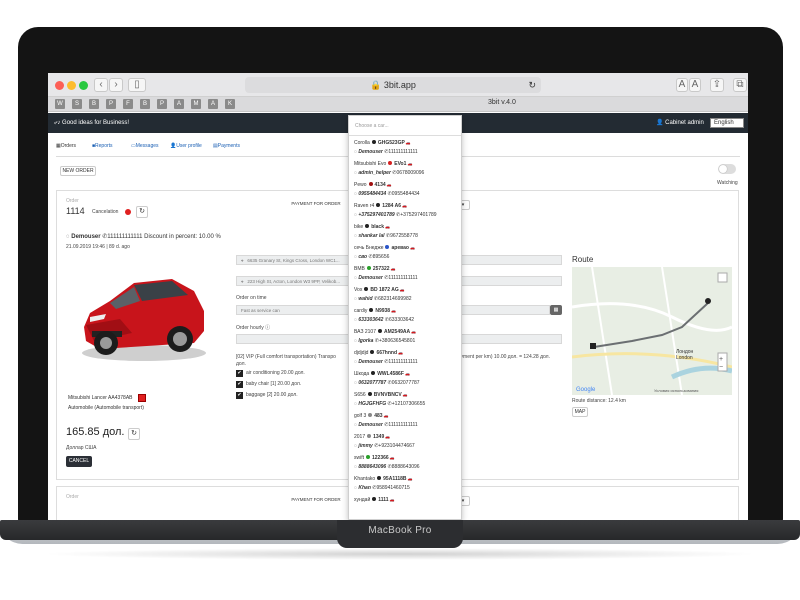  What do you see at coordinates (105, 212) in the screenshot?
I see `order-status: Cancelation` at bounding box center [105, 212].